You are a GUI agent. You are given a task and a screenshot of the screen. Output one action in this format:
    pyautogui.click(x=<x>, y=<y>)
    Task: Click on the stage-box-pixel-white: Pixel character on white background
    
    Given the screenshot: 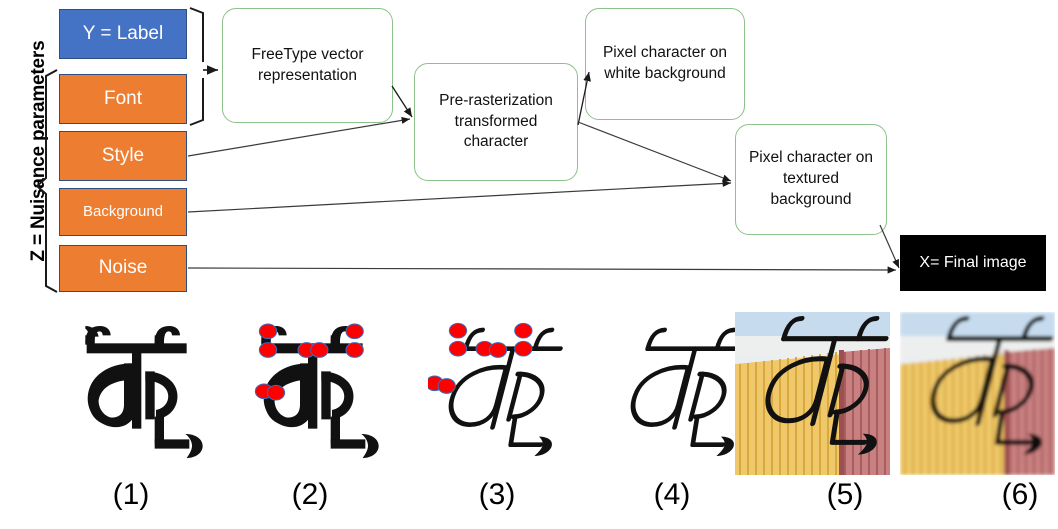 What is the action you would take?
    pyautogui.click(x=665, y=64)
    